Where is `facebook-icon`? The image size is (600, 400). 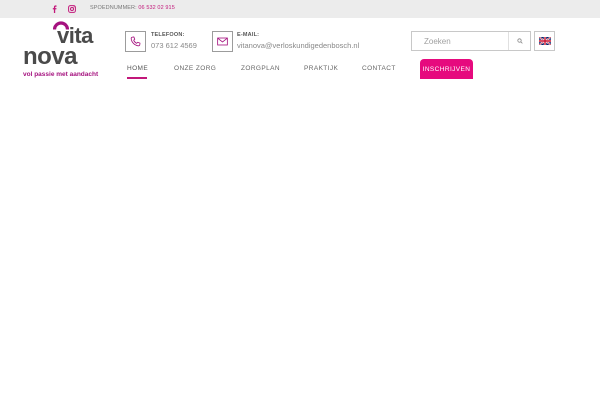 facebook-icon is located at coordinates (54, 9).